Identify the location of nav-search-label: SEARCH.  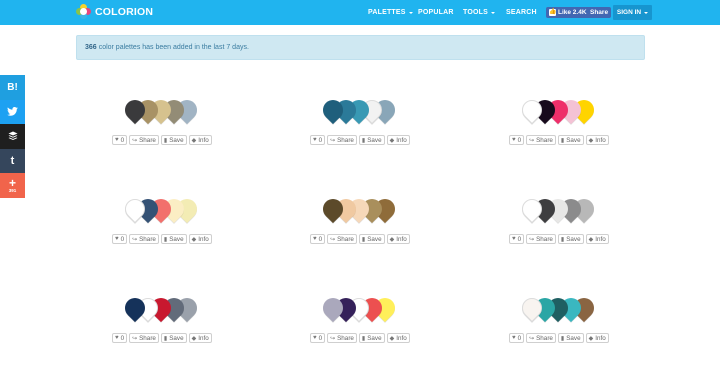
(521, 12).